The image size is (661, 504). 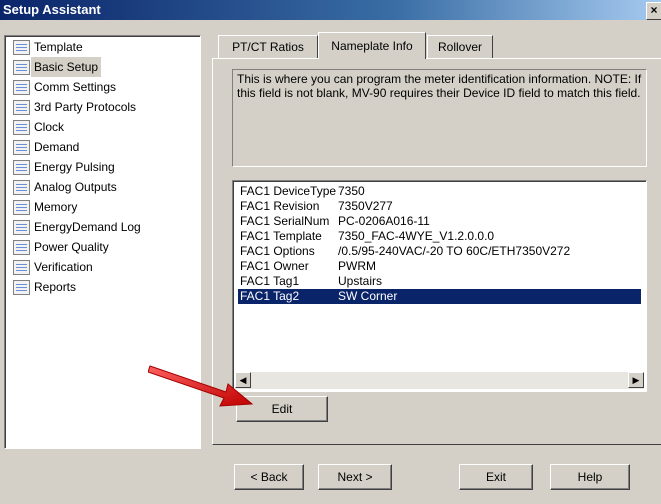 What do you see at coordinates (439, 221) in the screenshot?
I see `list-item: FAC1 SerialNum PC-0206A016-11` at bounding box center [439, 221].